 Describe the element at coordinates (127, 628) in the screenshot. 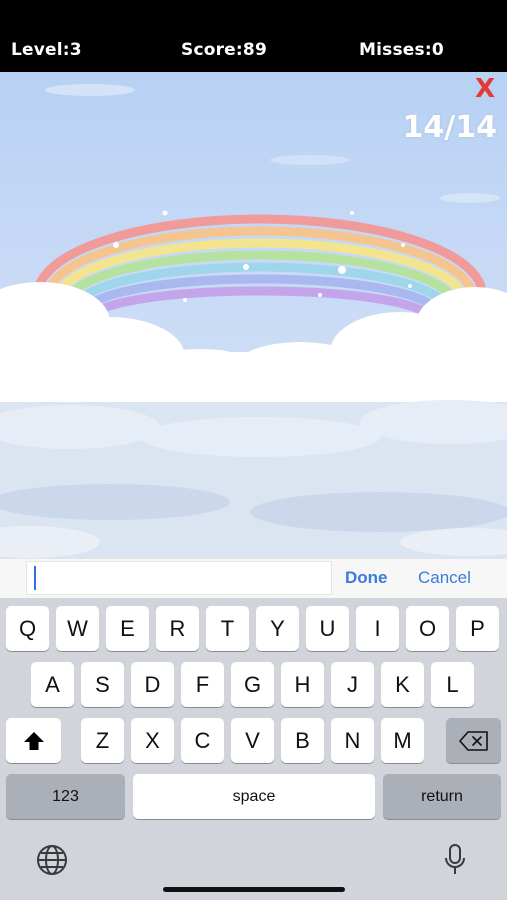

I see `key-e: E` at that location.